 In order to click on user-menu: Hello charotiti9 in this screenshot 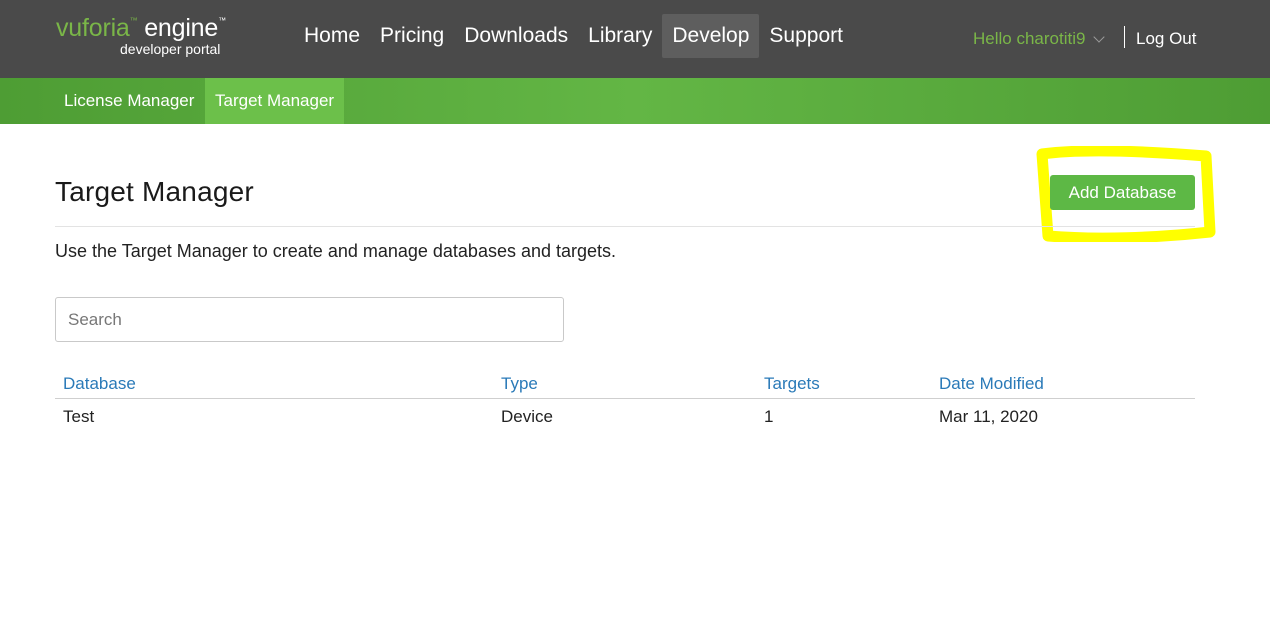, I will do `click(1039, 39)`.